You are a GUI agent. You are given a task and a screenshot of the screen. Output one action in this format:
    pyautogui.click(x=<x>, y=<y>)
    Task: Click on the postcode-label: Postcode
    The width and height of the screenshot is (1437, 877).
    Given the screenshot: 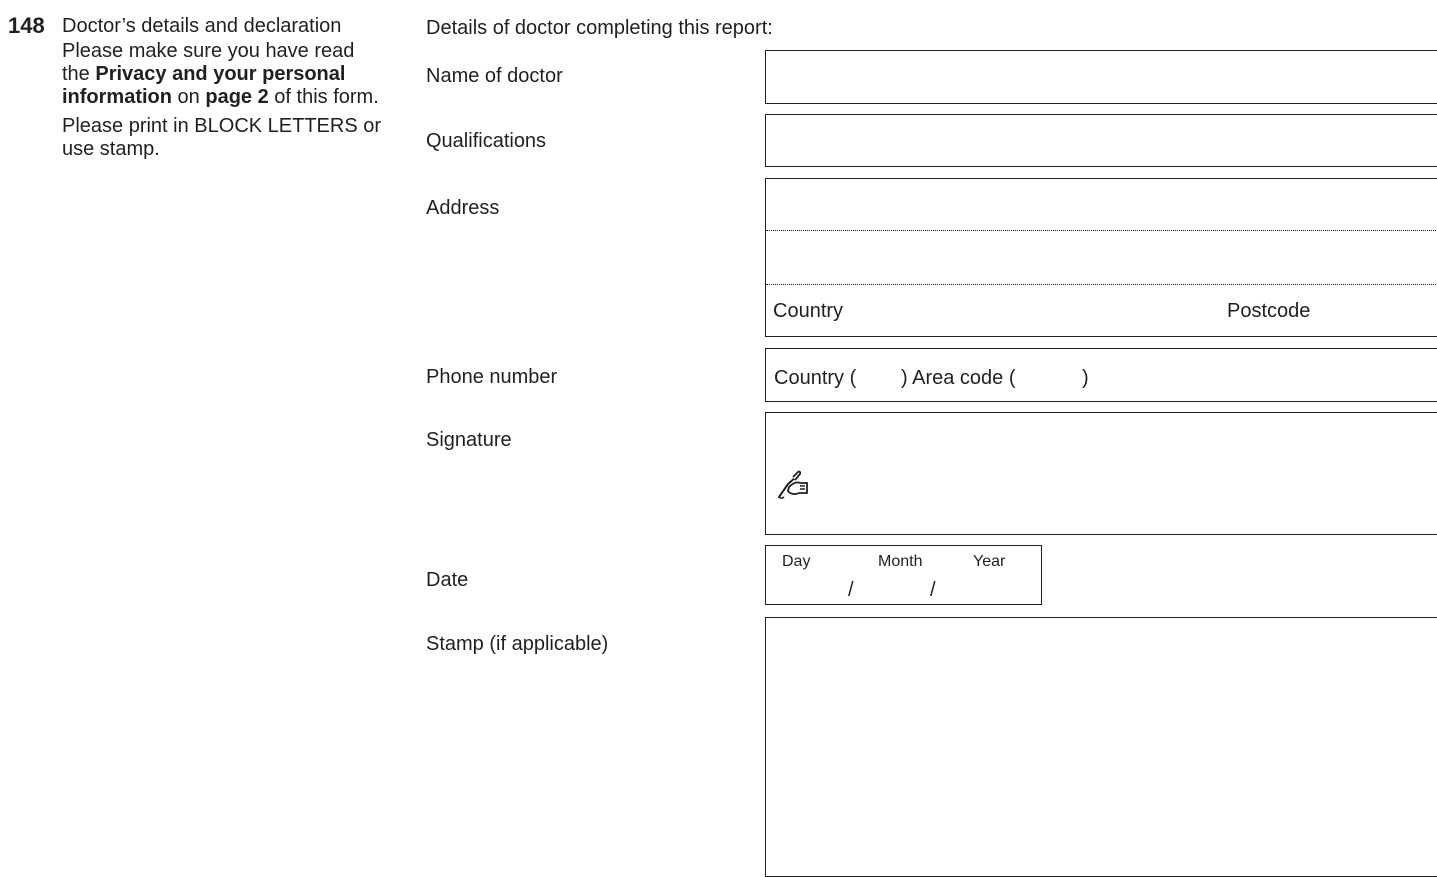 What is the action you would take?
    pyautogui.click(x=1269, y=311)
    